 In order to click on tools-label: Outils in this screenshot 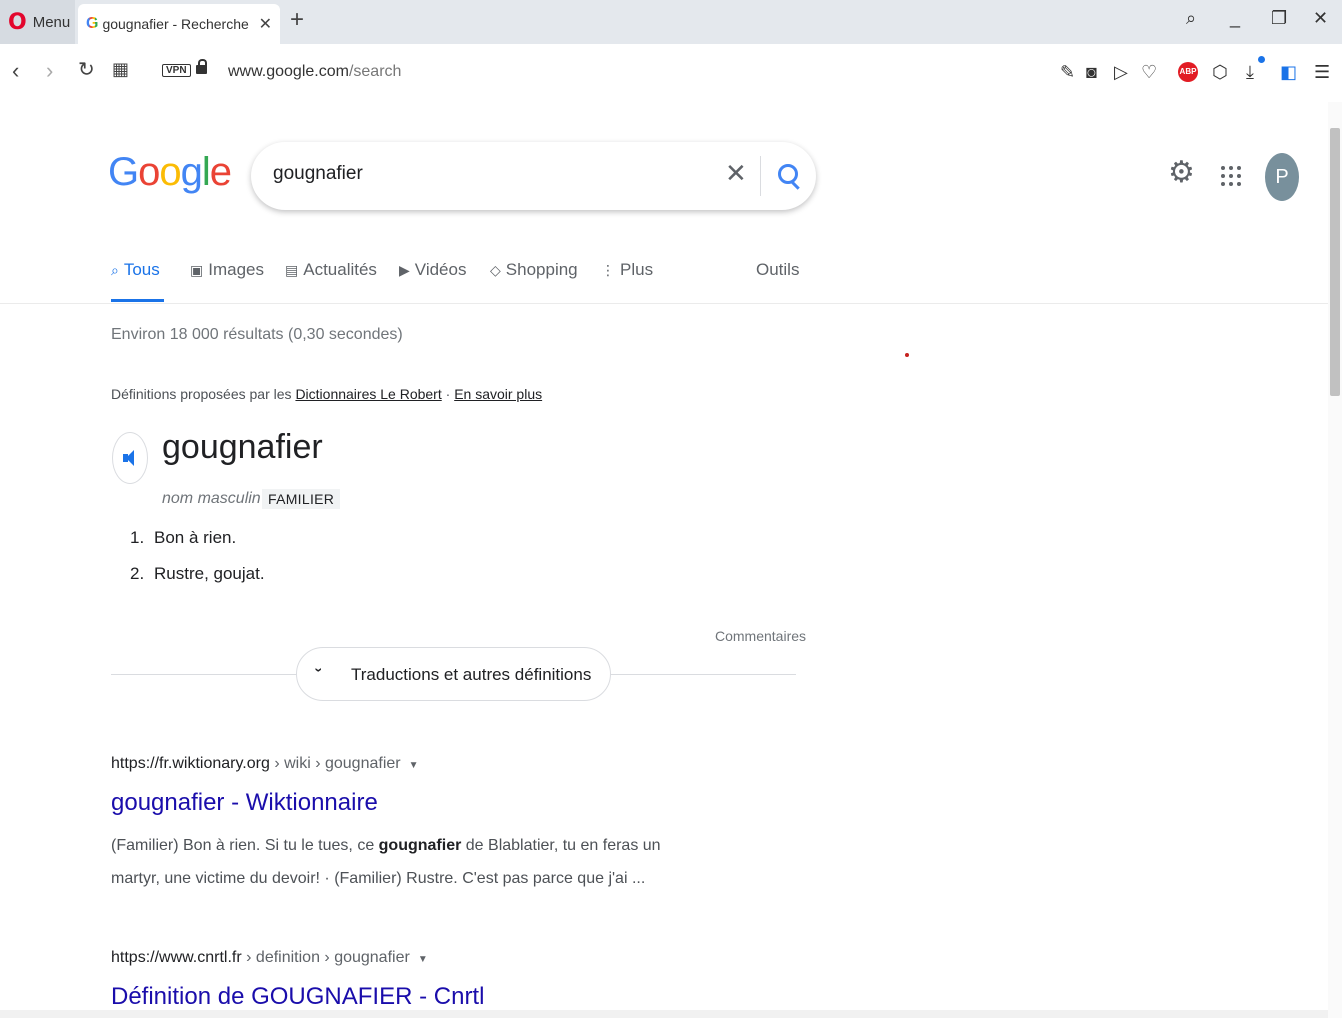, I will do `click(778, 269)`.